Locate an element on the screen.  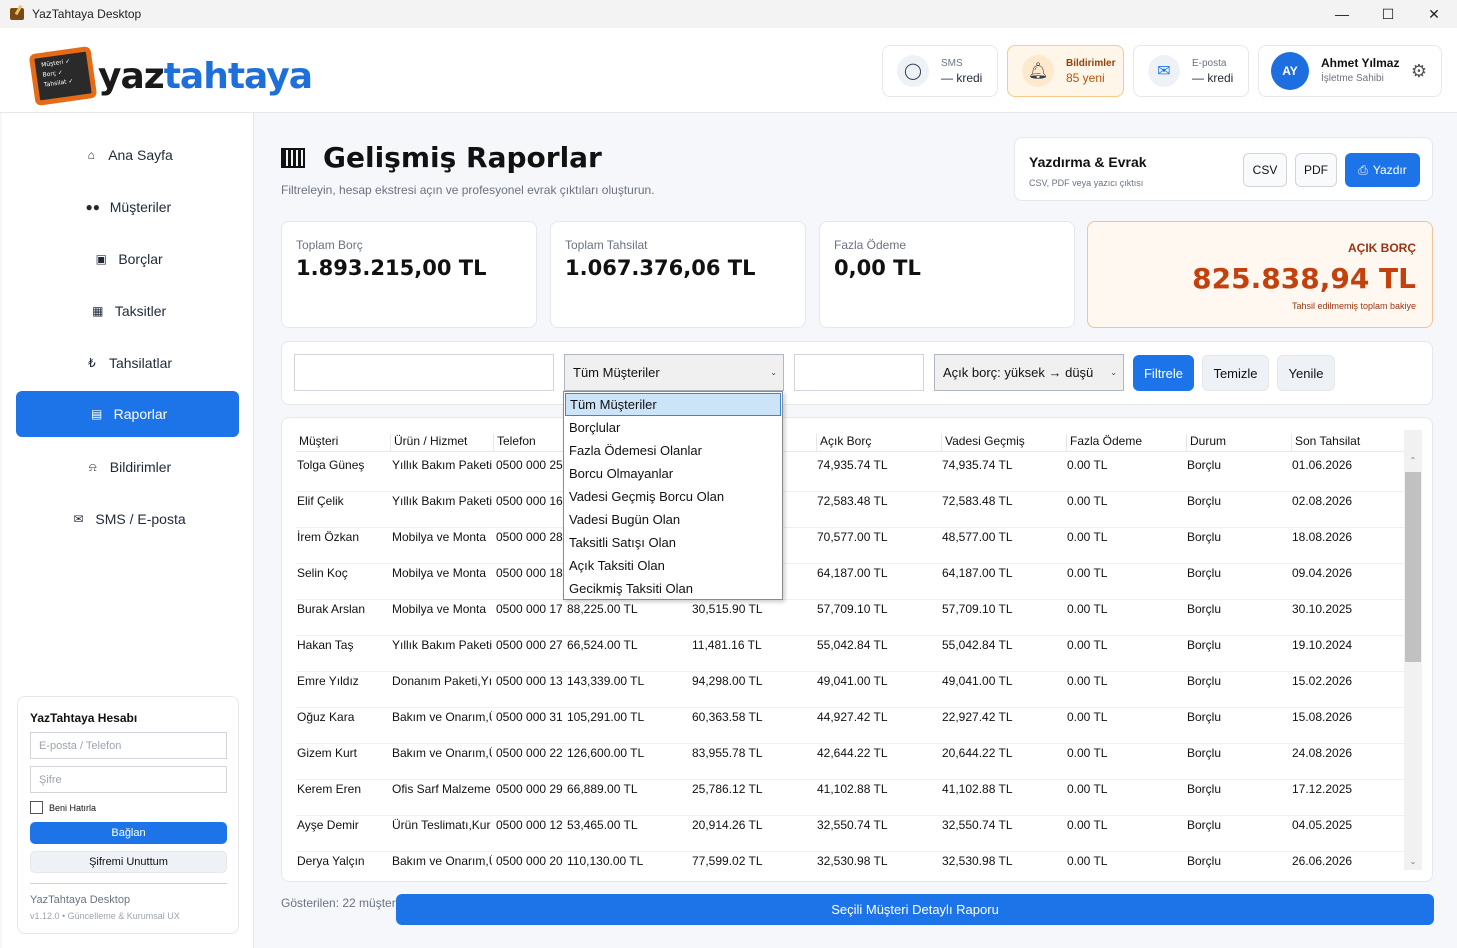
dropdown-option: Vadesi Bugün Olan is located at coordinates (673, 519).